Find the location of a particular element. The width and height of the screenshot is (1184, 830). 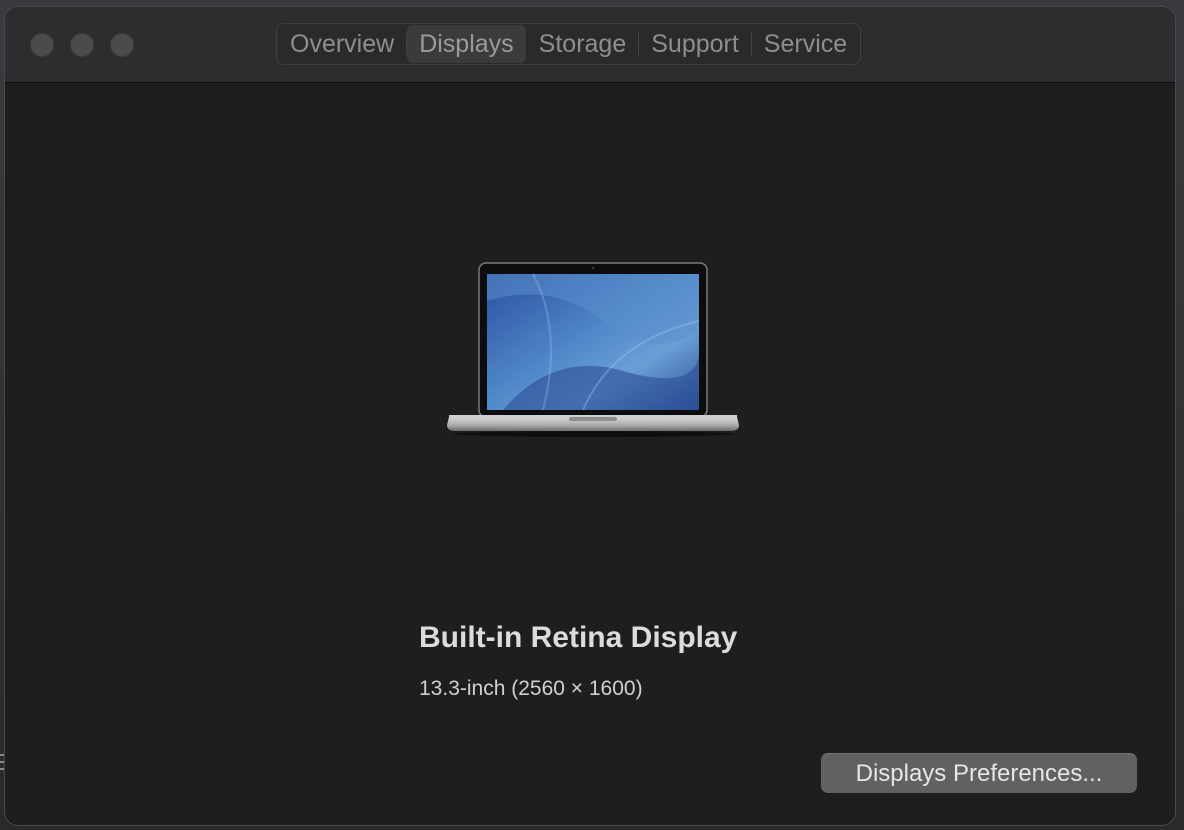

zoom-window-button is located at coordinates (122, 45).